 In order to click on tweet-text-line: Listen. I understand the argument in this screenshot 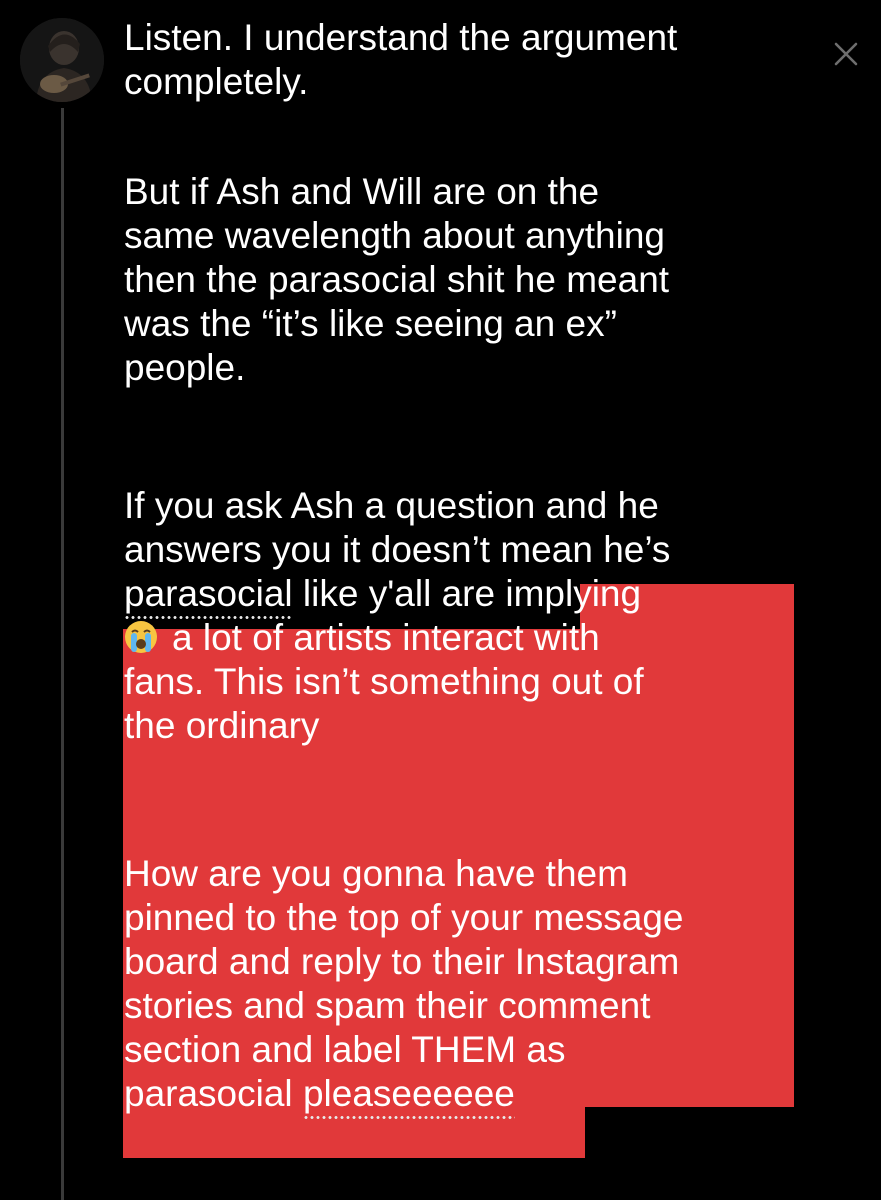, I will do `click(401, 37)`.